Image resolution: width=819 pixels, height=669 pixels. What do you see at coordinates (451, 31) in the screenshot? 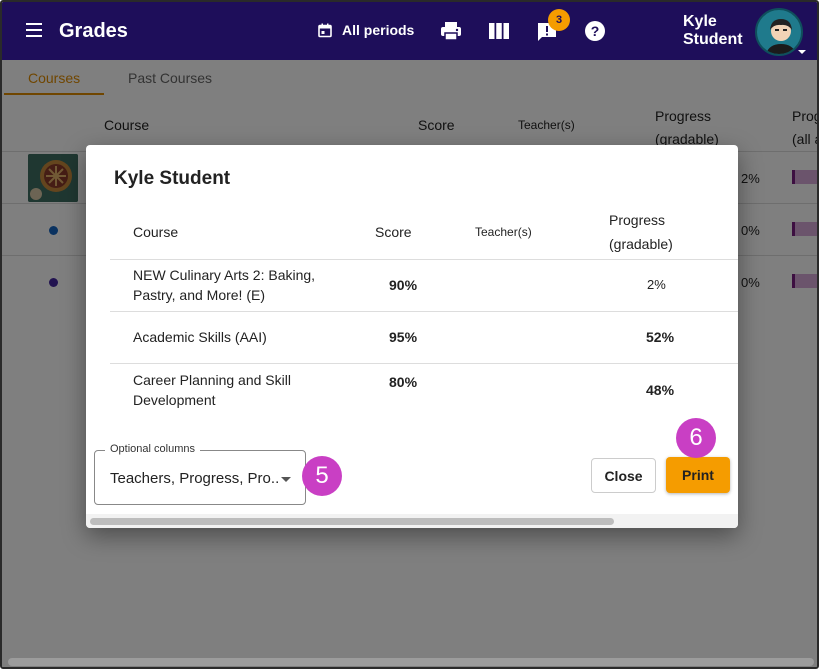
I see `print-icon` at bounding box center [451, 31].